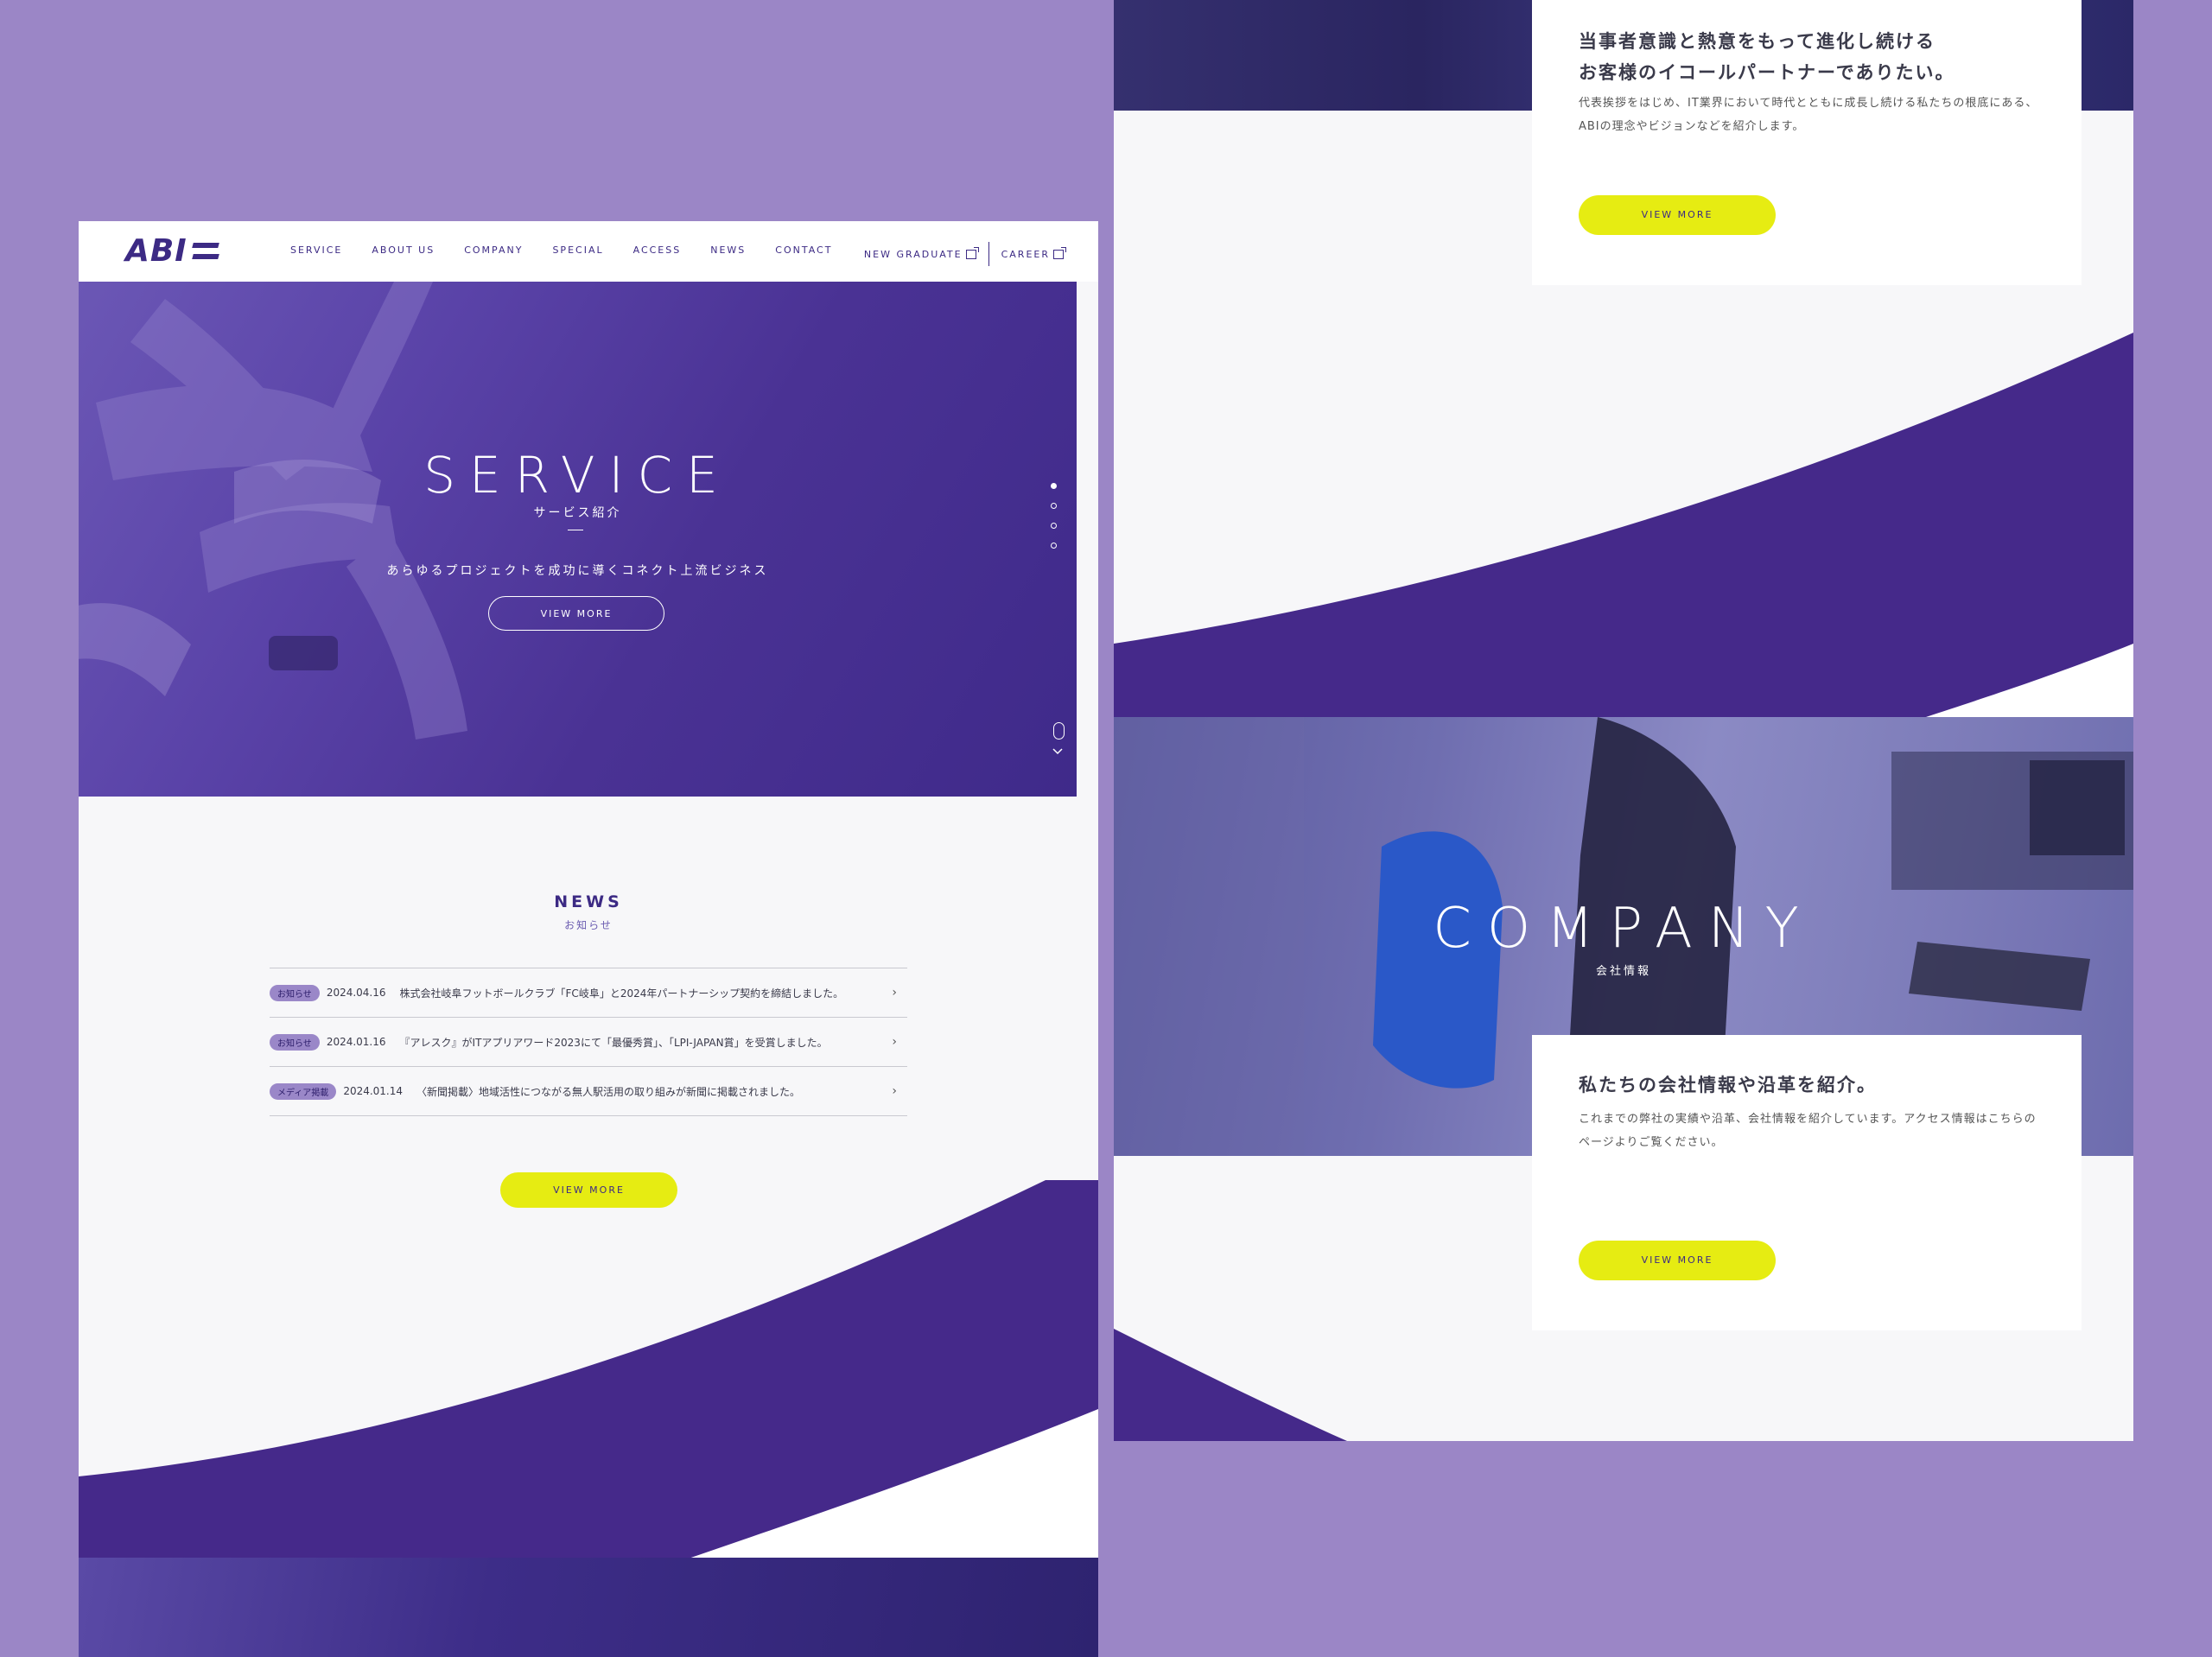 The image size is (2212, 1657). I want to click on logo-text: ABI, so click(156, 251).